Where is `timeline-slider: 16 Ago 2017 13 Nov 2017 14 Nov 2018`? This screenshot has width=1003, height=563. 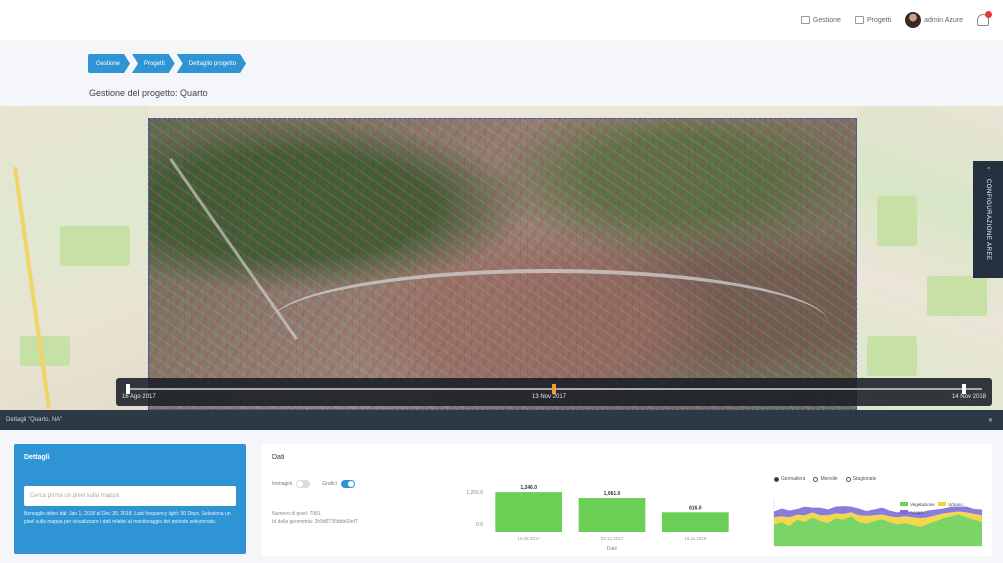
timeline-slider: 16 Ago 2017 13 Nov 2017 14 Nov 2018 is located at coordinates (554, 392).